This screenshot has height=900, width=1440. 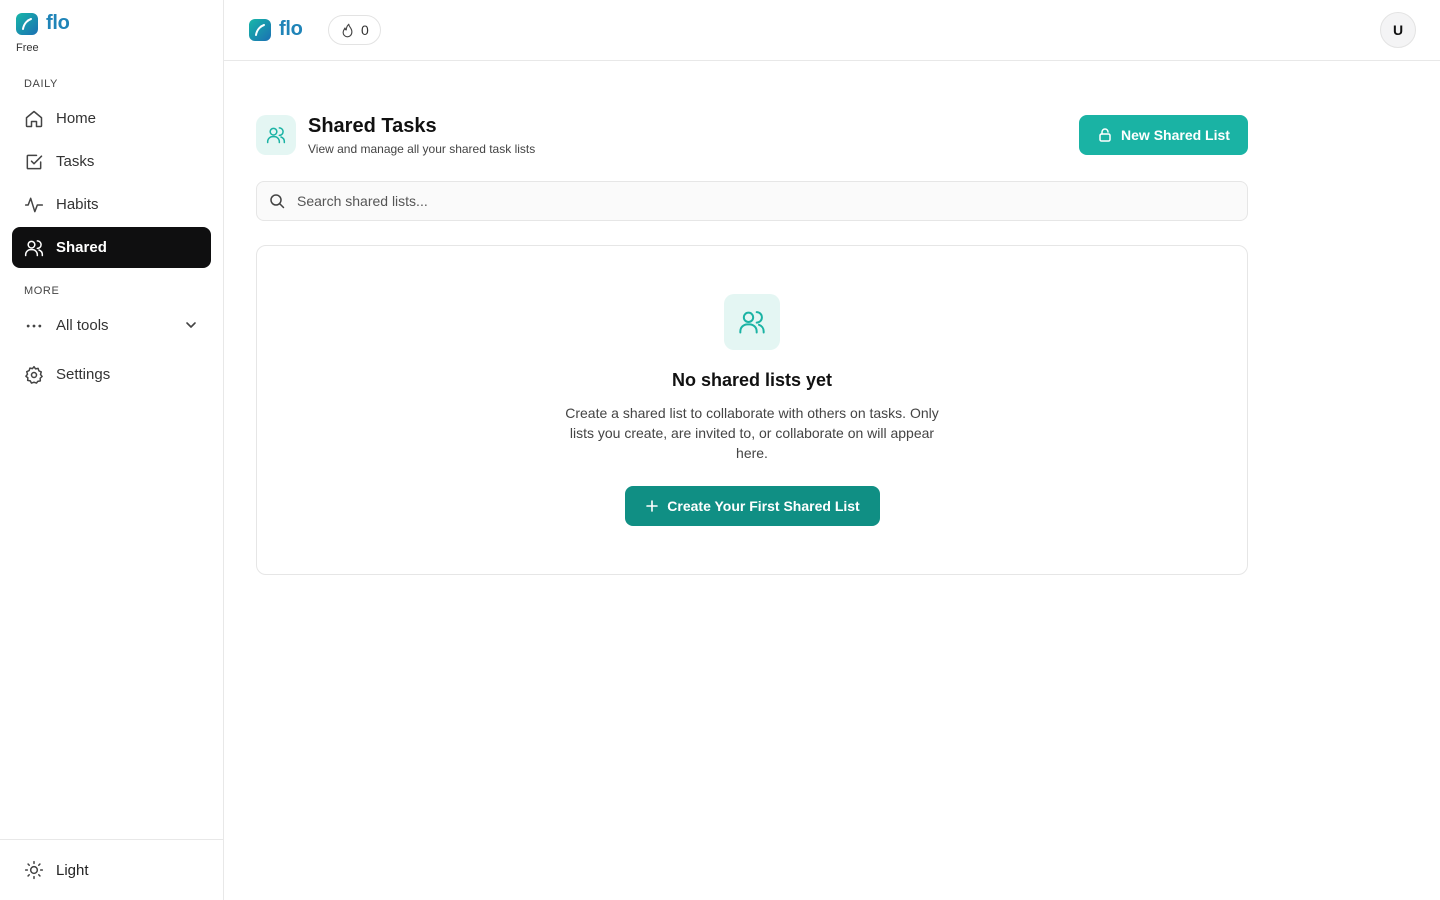 I want to click on streak-count: 0, so click(x=365, y=30).